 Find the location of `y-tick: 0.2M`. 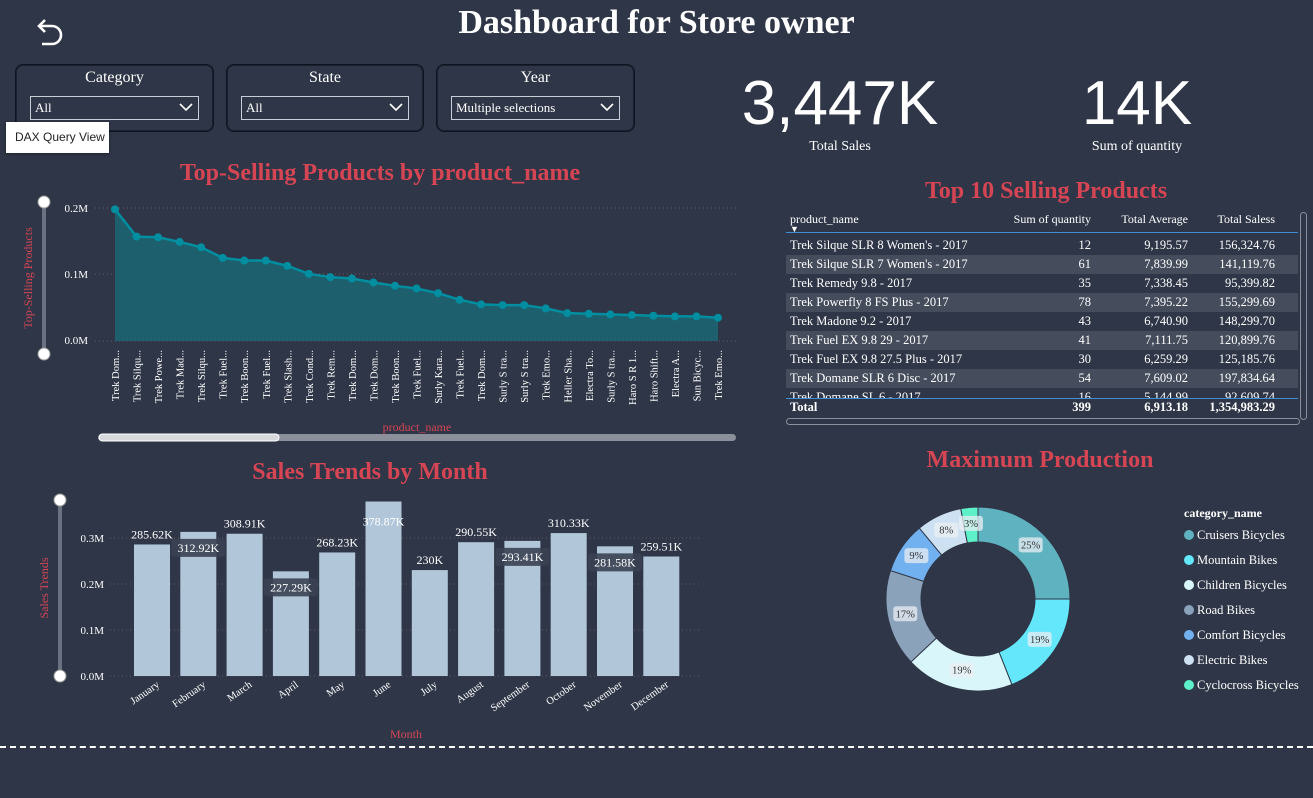

y-tick: 0.2M is located at coordinates (76, 209).